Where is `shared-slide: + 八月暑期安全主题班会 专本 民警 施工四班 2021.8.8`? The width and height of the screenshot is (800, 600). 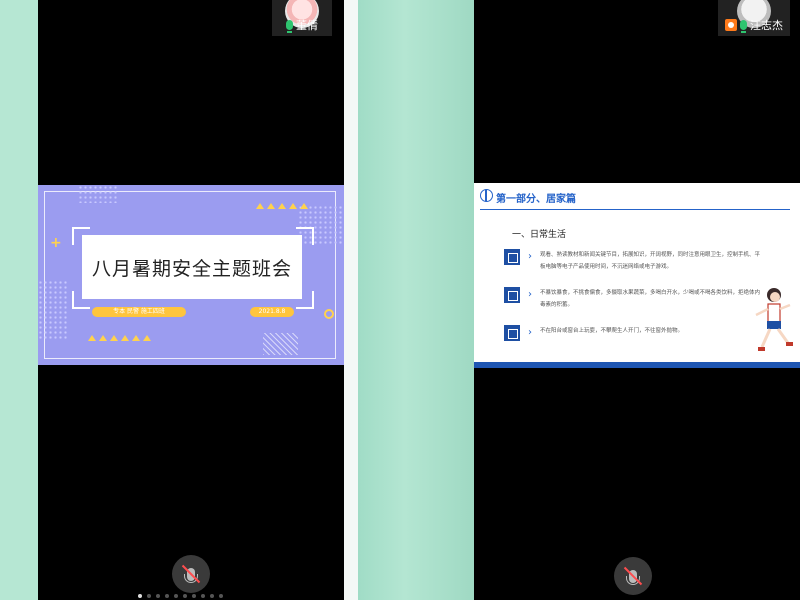
shared-slide: + 八月暑期安全主题班会 专本 民警 施工四班 2021.8.8 is located at coordinates (191, 275).